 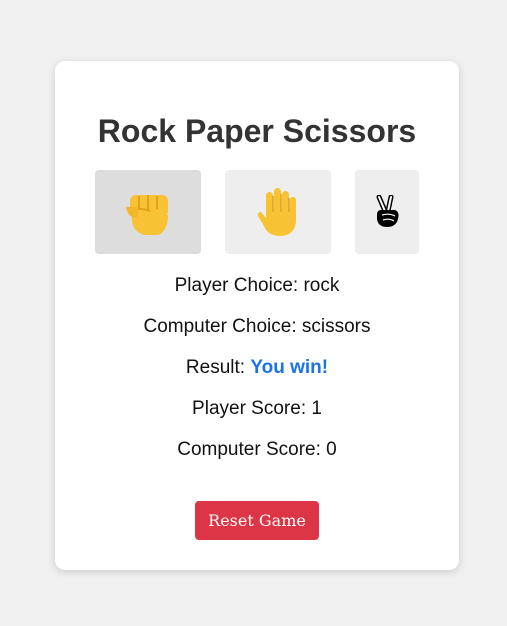 I want to click on computer-score-line: Computer Score: 0, so click(x=257, y=450).